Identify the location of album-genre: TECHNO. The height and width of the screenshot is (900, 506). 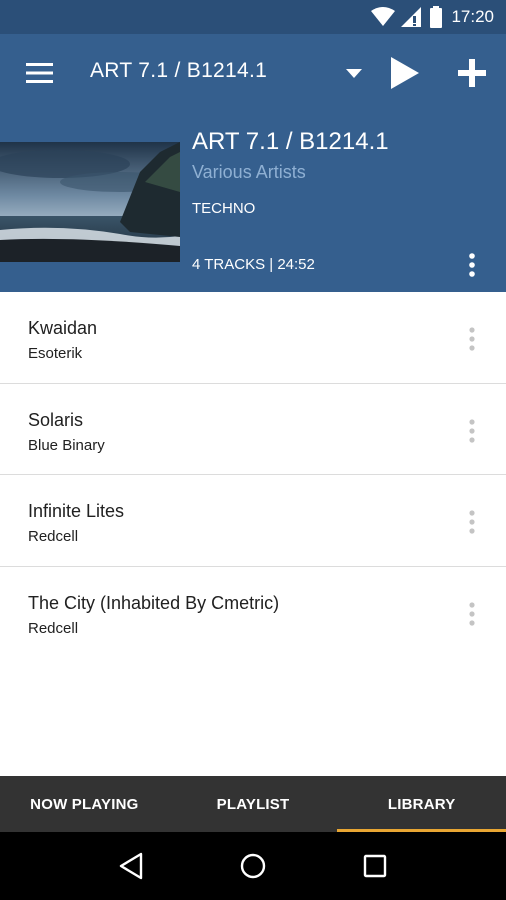
(224, 208).